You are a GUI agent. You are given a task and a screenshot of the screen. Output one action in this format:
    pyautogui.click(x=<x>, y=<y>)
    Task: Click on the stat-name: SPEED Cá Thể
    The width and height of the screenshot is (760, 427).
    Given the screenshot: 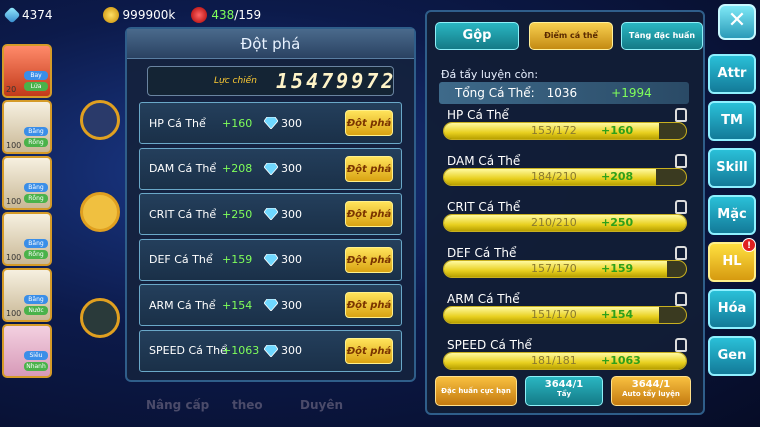 What is the action you would take?
    pyautogui.click(x=489, y=345)
    